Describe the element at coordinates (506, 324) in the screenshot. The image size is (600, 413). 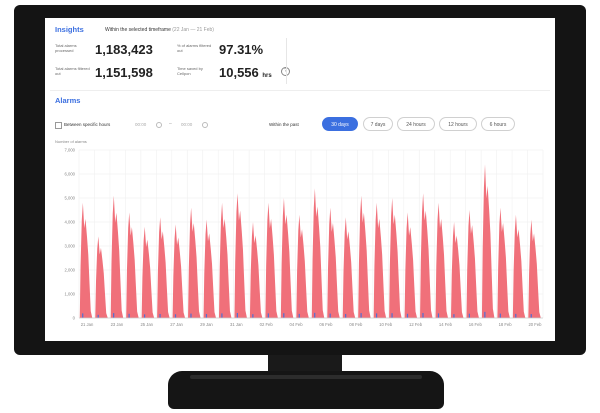
I see `x-tick-label: 18 Feb` at that location.